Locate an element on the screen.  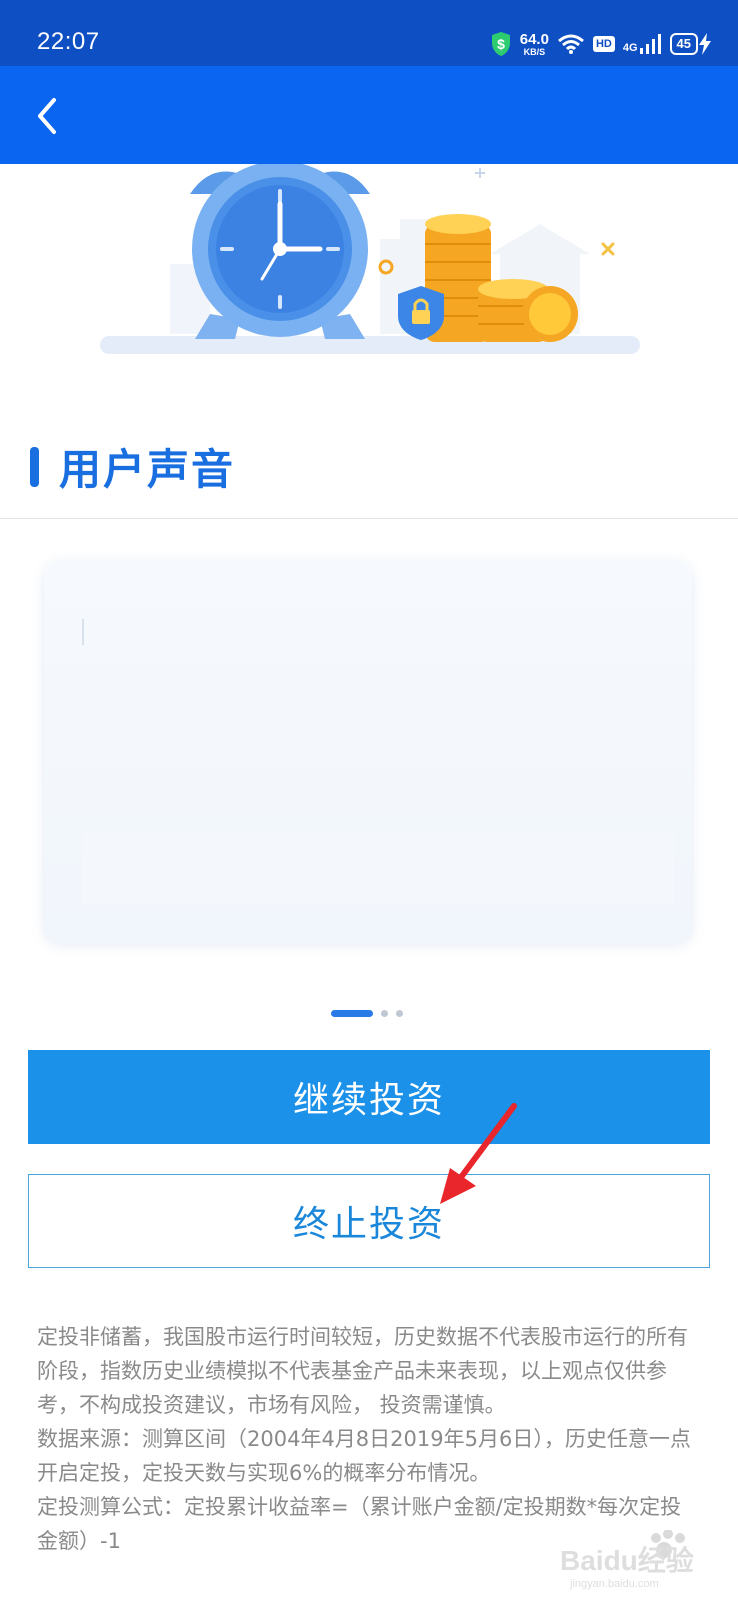
svg-text: Baidu经验 is located at coordinates (627, 1560).